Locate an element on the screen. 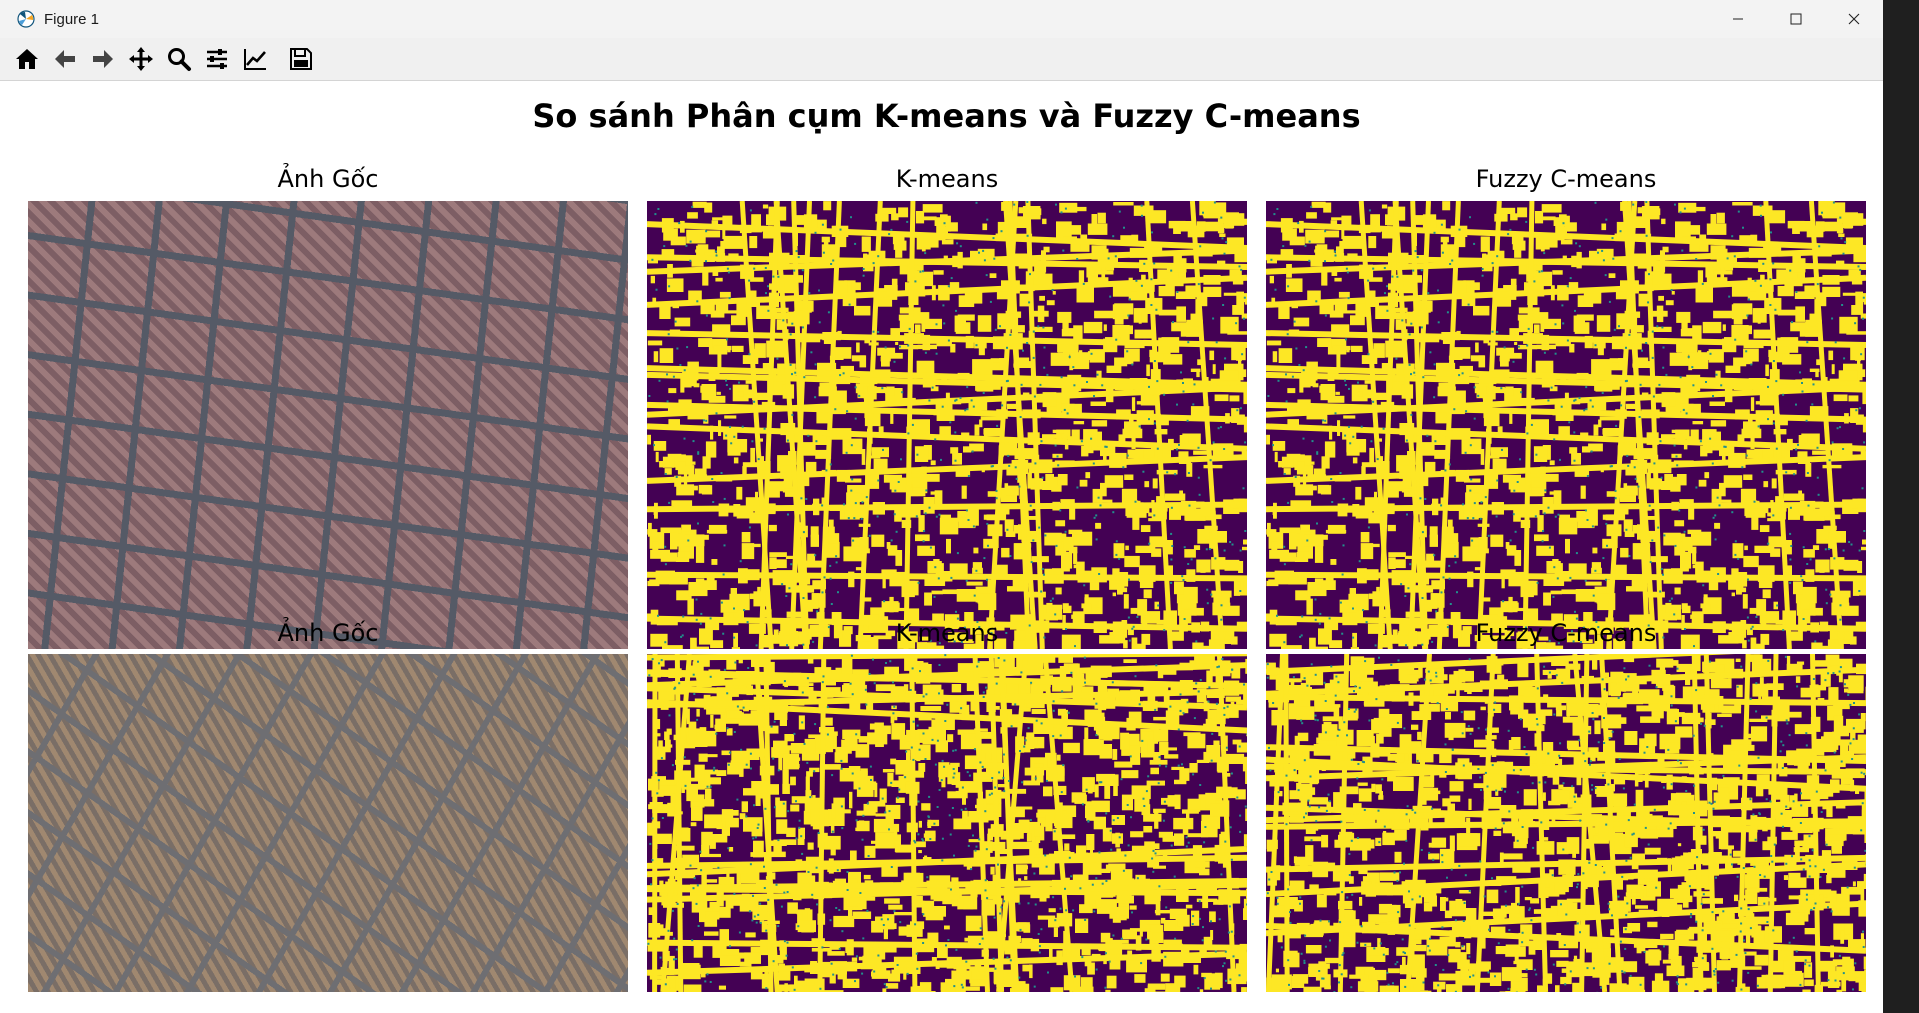  configure-subplots-icon is located at coordinates (217, 59).